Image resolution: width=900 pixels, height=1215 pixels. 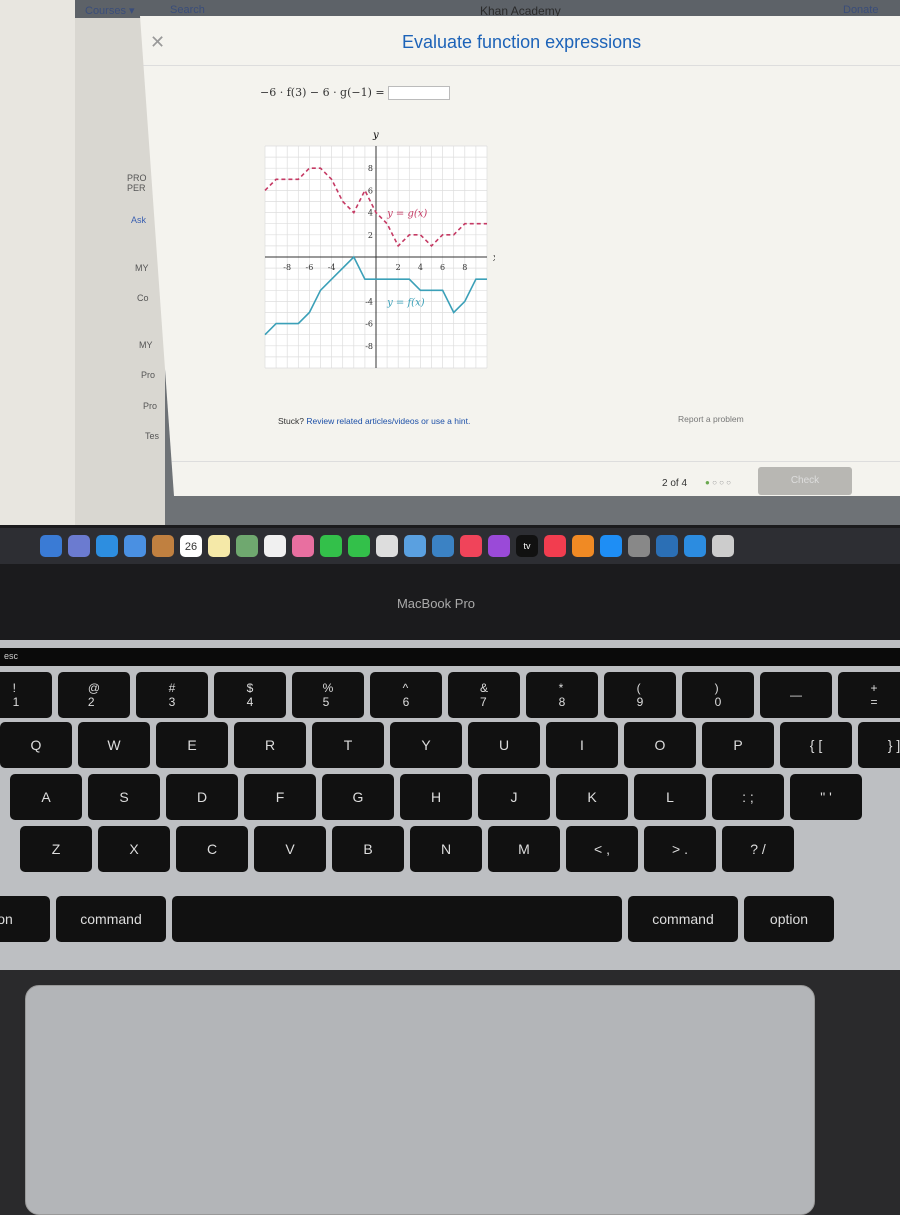 What do you see at coordinates (602, 849) in the screenshot?
I see `key: < ,` at bounding box center [602, 849].